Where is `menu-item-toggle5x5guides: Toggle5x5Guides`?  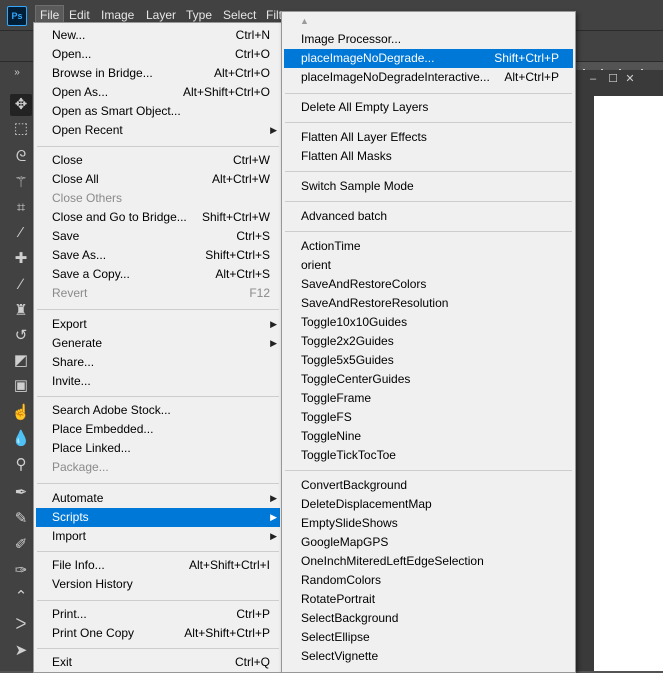
menu-item-toggle5x5guides: Toggle5x5Guides is located at coordinates (428, 360).